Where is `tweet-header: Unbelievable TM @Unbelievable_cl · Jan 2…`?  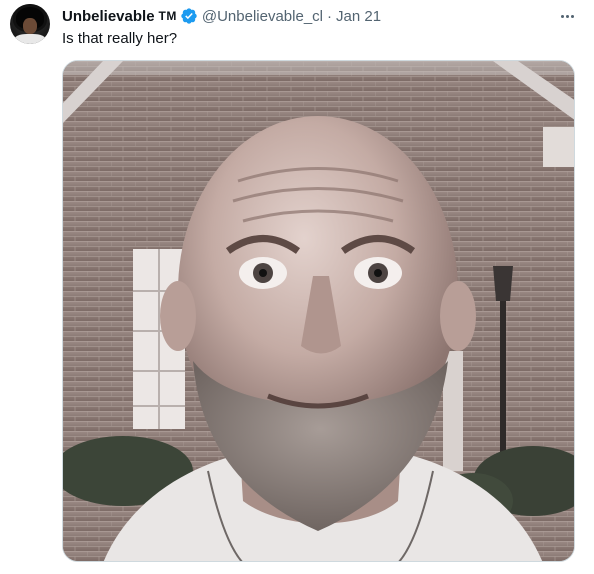 tweet-header: Unbelievable TM @Unbelievable_cl · Jan 2… is located at coordinates (221, 16).